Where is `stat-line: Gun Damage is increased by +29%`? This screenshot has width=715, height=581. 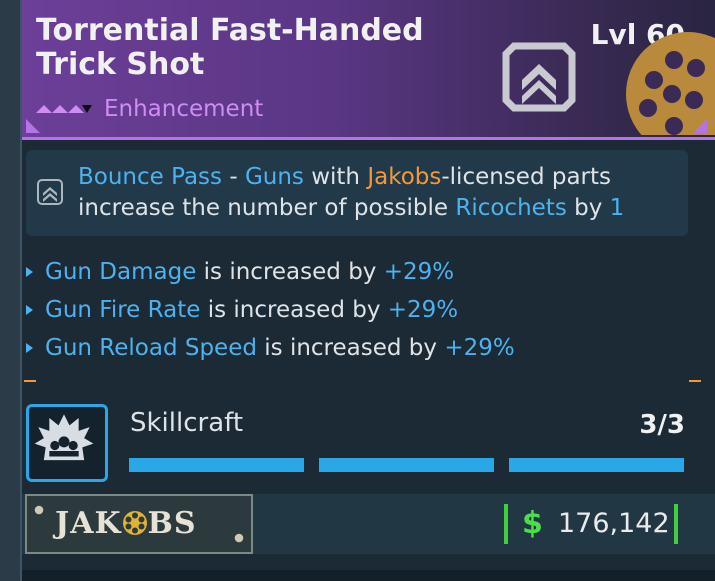
stat-line: Gun Damage is increased by +29% is located at coordinates (238, 272).